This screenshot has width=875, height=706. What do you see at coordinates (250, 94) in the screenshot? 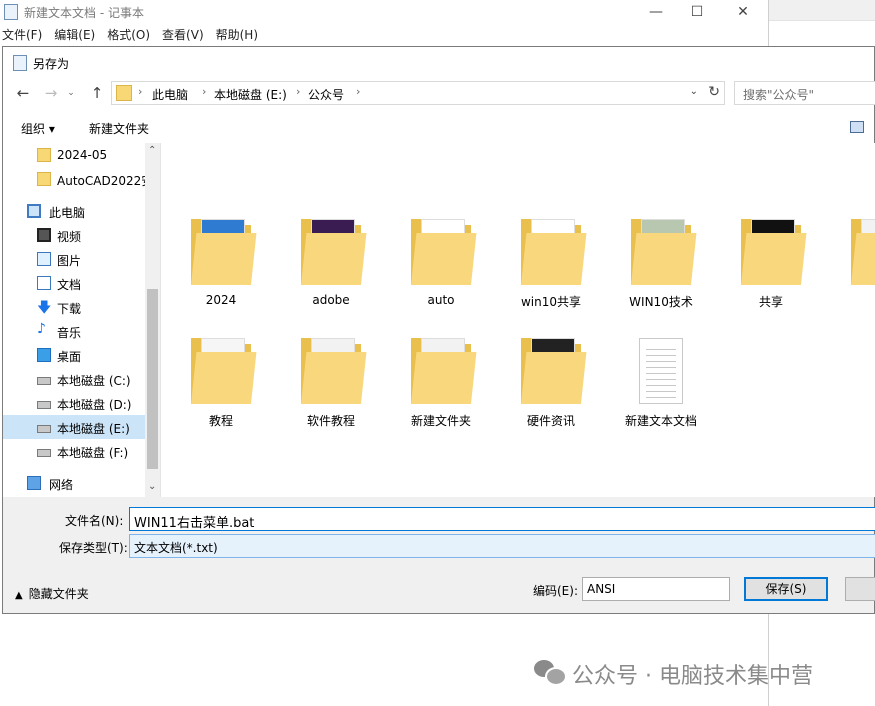
I see `breadcrumb-drive-e: 本地磁盘 (E:)` at bounding box center [250, 94].